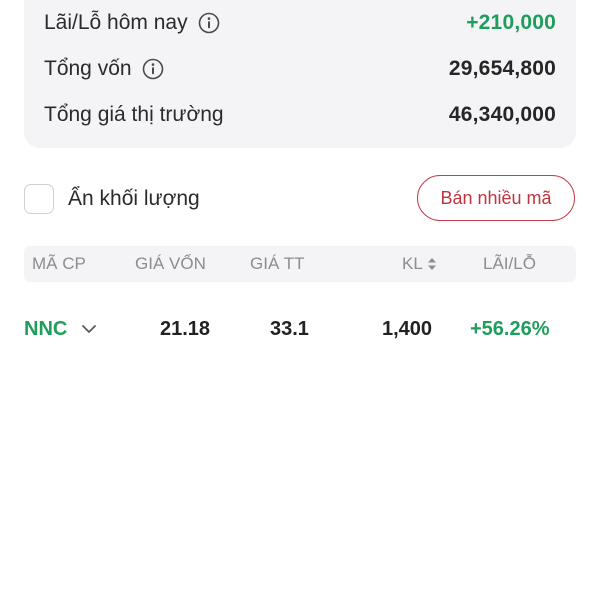 The image size is (600, 600). What do you see at coordinates (502, 114) in the screenshot?
I see `market-value-value: 46,340,000` at bounding box center [502, 114].